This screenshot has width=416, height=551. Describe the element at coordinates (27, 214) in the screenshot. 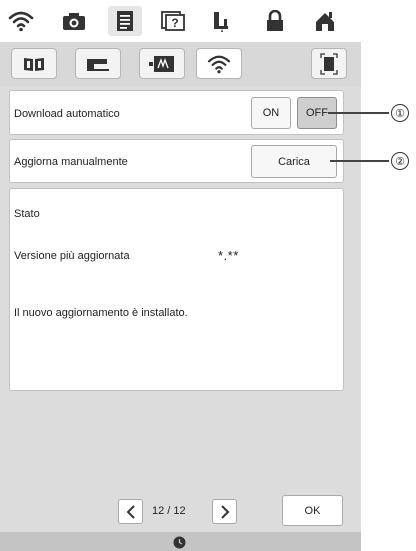

I see `status-title: Stato` at that location.